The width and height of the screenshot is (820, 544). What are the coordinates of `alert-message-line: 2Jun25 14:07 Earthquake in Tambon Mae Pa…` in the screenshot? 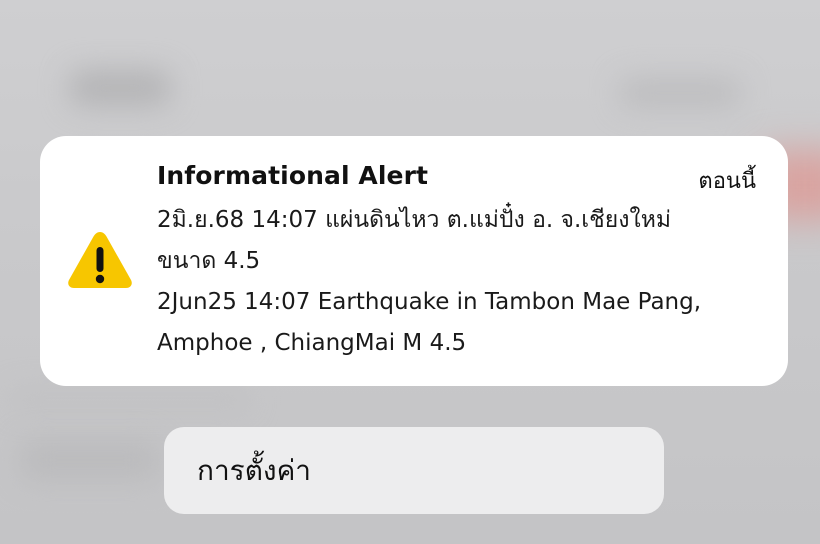 It's located at (429, 302).